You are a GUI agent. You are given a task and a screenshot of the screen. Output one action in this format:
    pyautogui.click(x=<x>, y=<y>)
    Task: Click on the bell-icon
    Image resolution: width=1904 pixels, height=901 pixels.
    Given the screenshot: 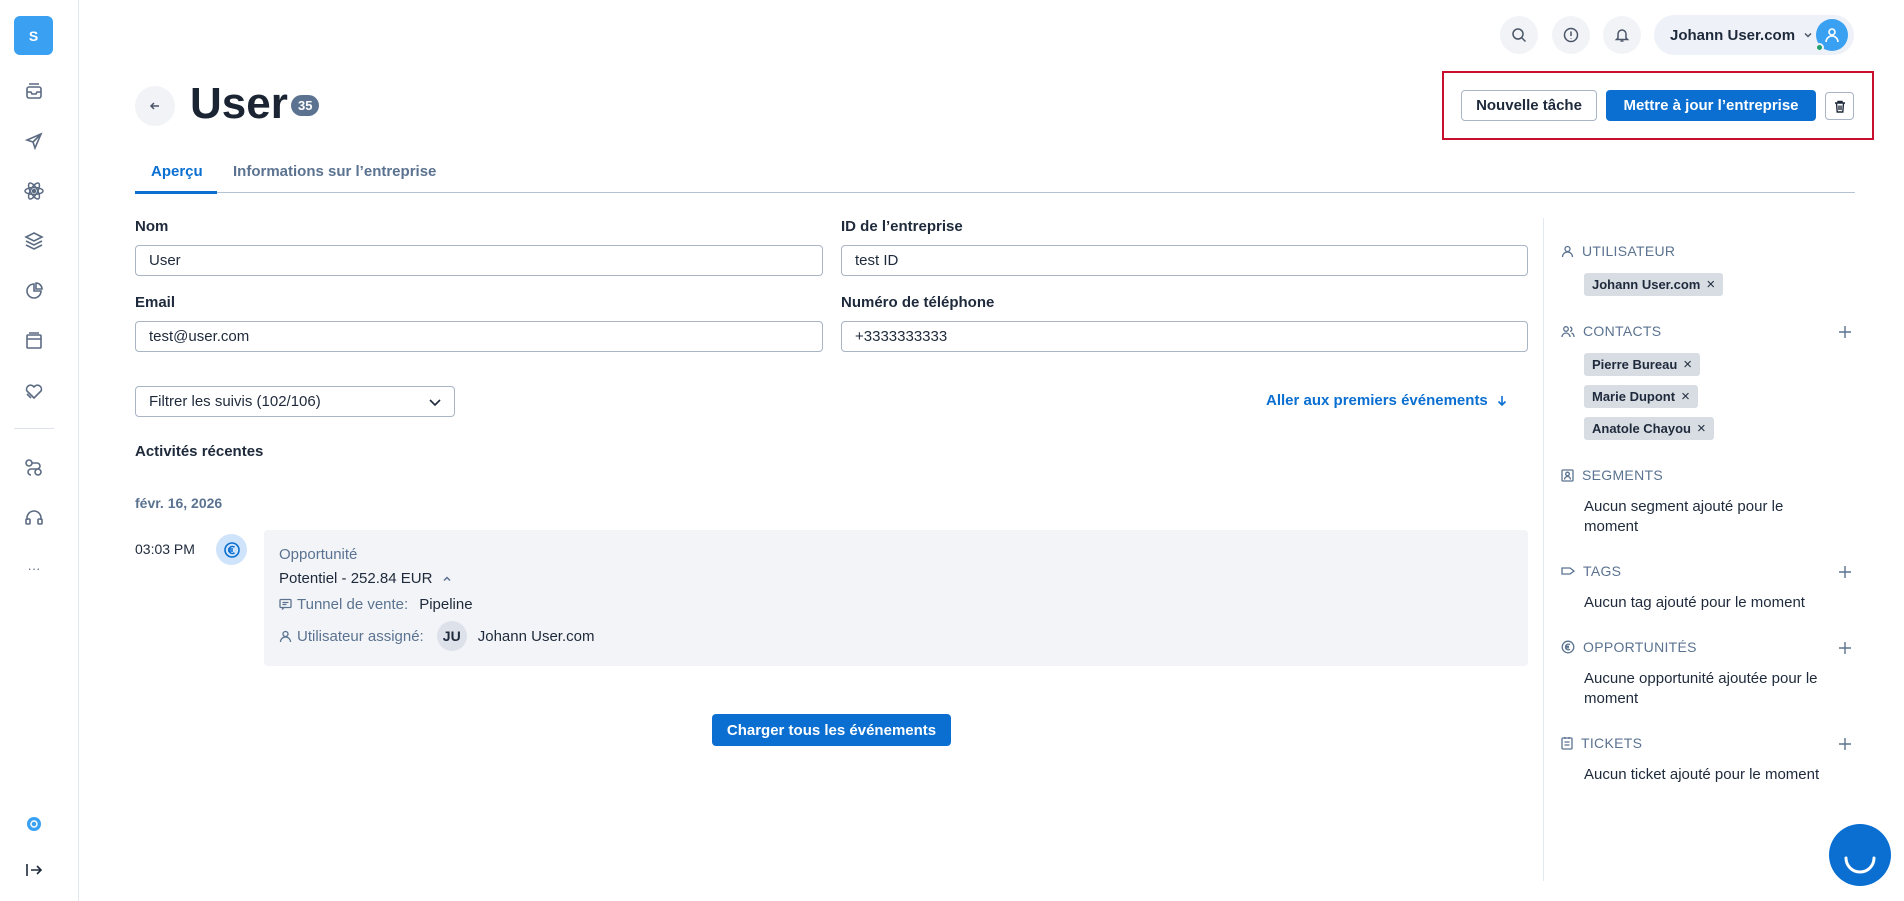 What is the action you would take?
    pyautogui.click(x=1622, y=35)
    